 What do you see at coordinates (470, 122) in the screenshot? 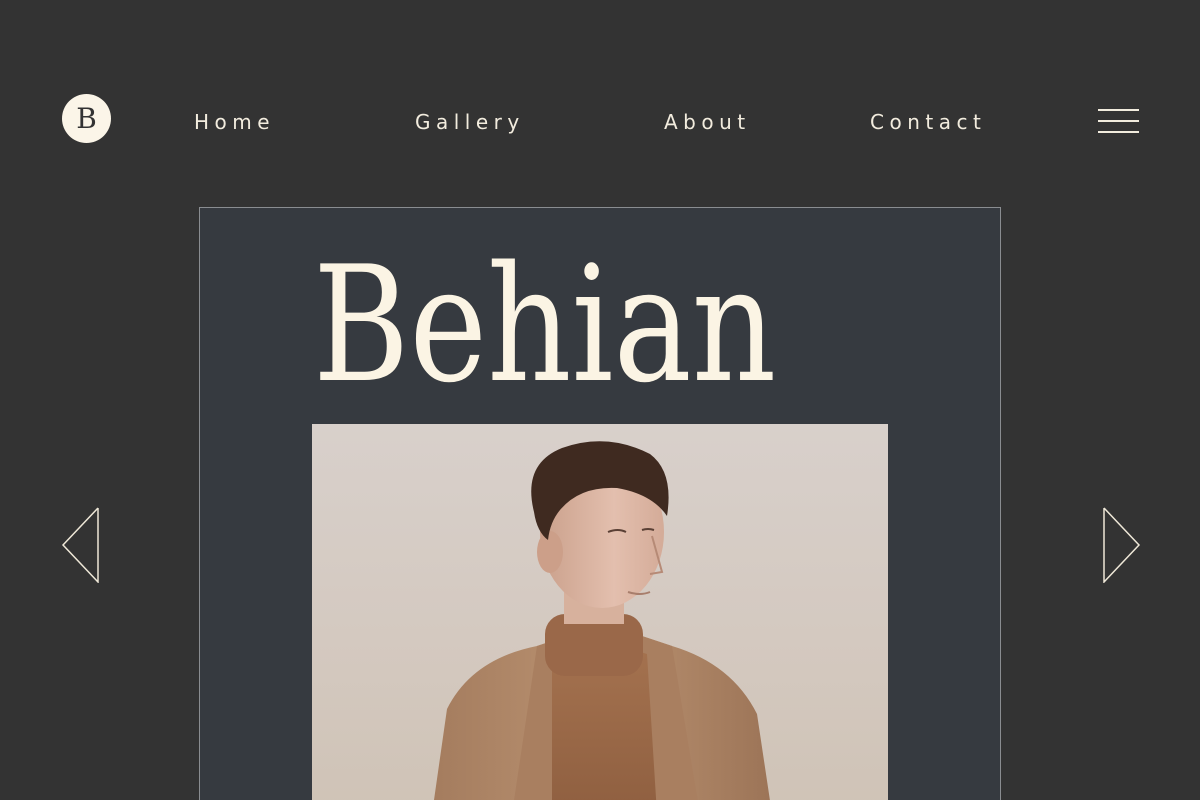
I see `nav-gallery-link: Gallery` at bounding box center [470, 122].